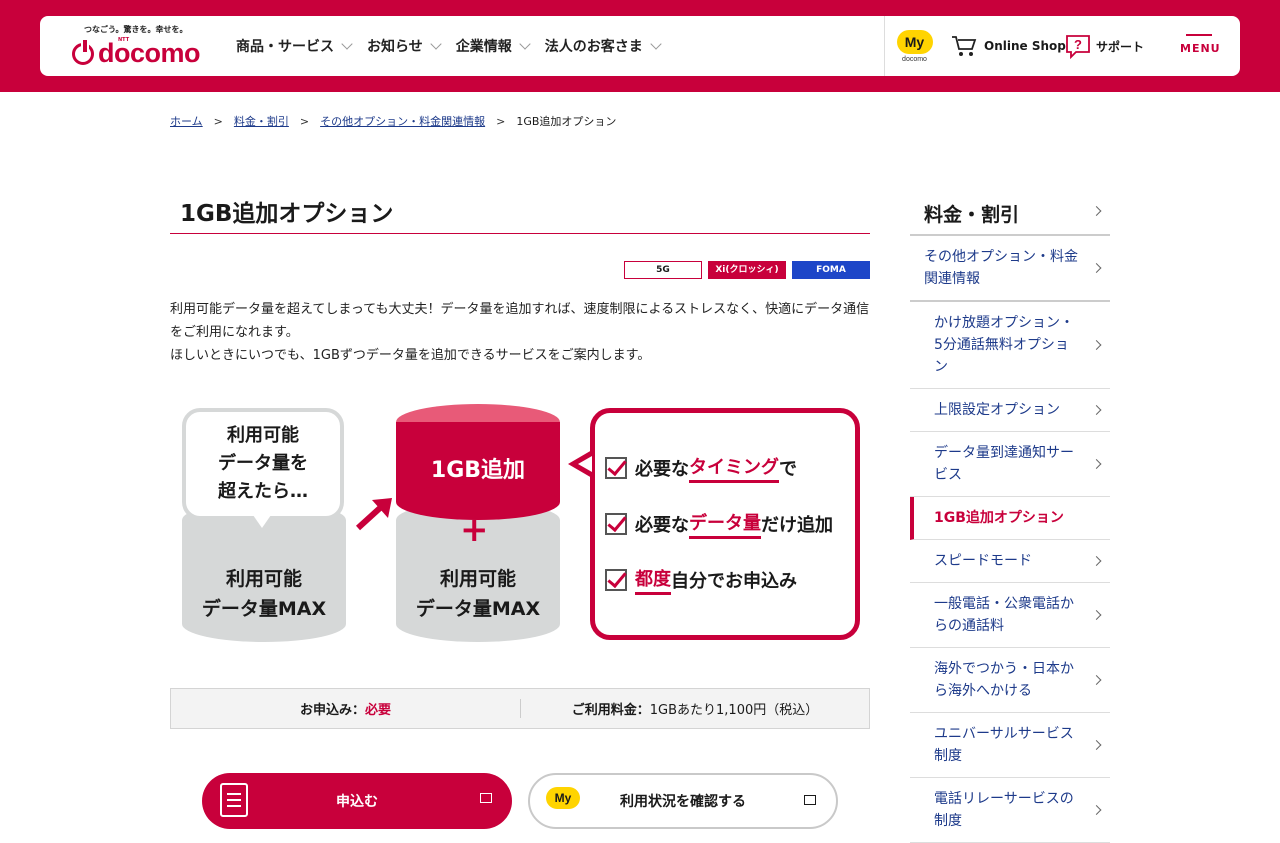  I want to click on my-docomo-icon: My, so click(563, 798).